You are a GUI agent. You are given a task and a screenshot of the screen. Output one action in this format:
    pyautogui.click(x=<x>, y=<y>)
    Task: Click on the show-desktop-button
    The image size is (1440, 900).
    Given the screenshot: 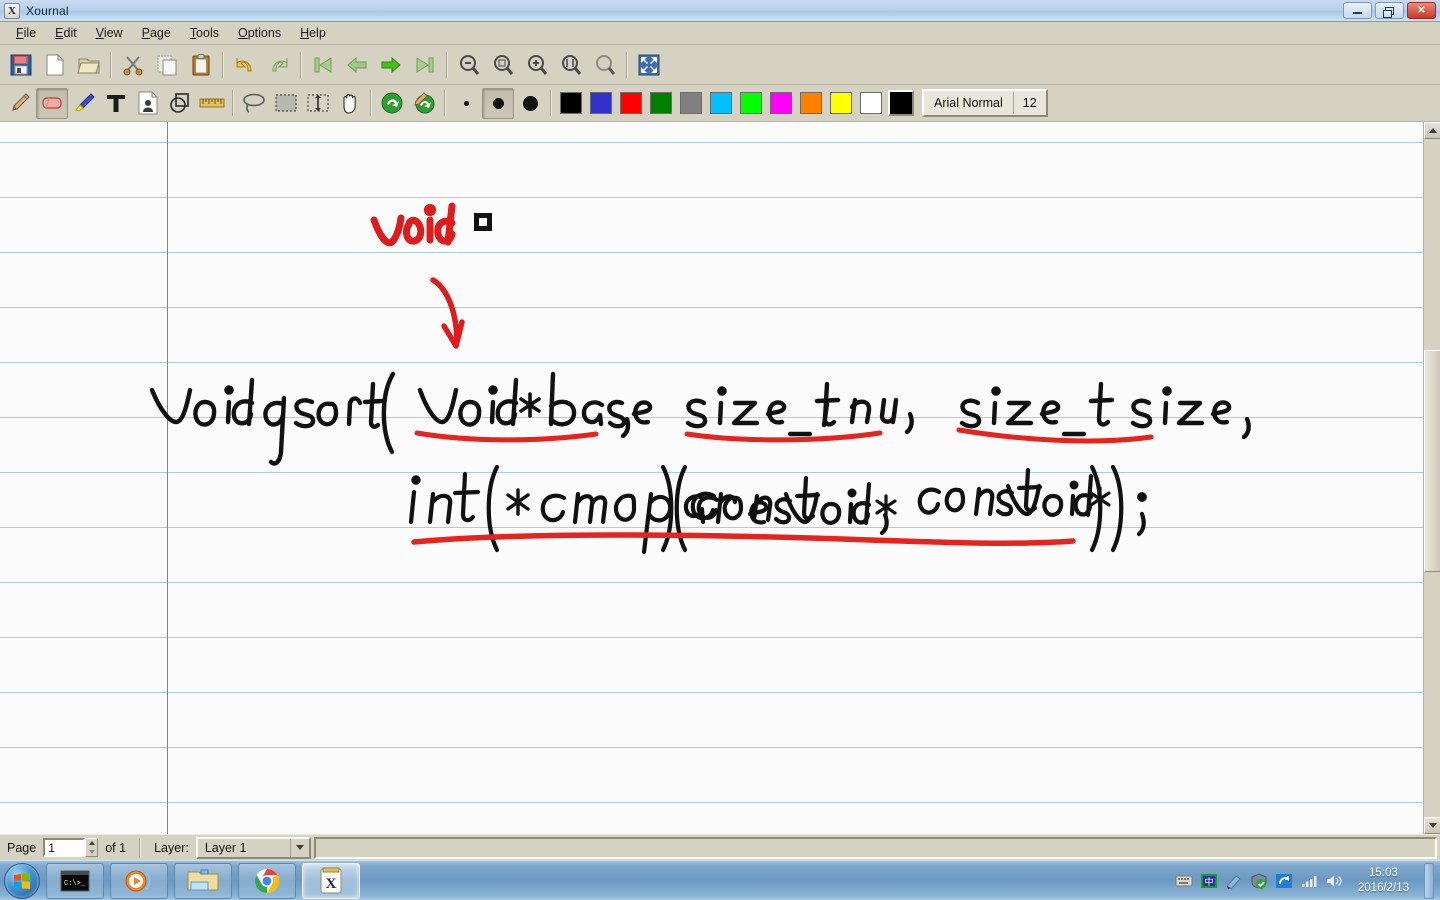 What is the action you would take?
    pyautogui.click(x=1429, y=880)
    